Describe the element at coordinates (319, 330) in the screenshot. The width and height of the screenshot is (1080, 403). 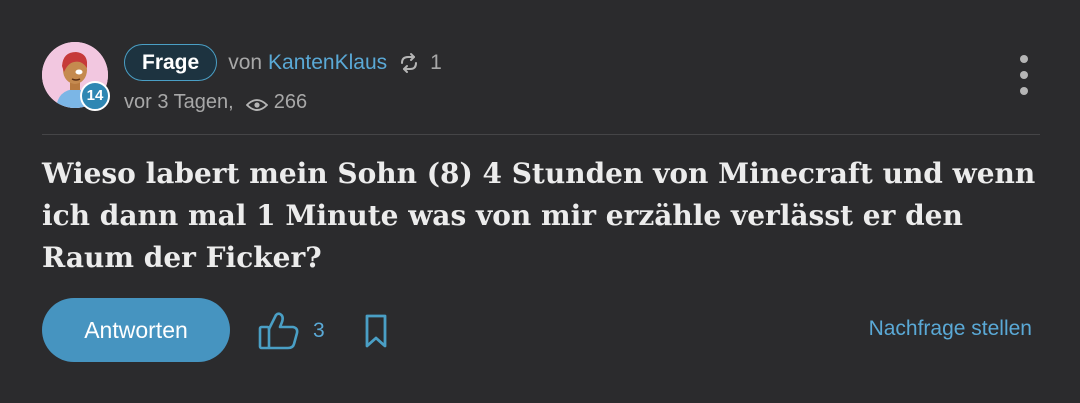
I see `like-count: 3` at that location.